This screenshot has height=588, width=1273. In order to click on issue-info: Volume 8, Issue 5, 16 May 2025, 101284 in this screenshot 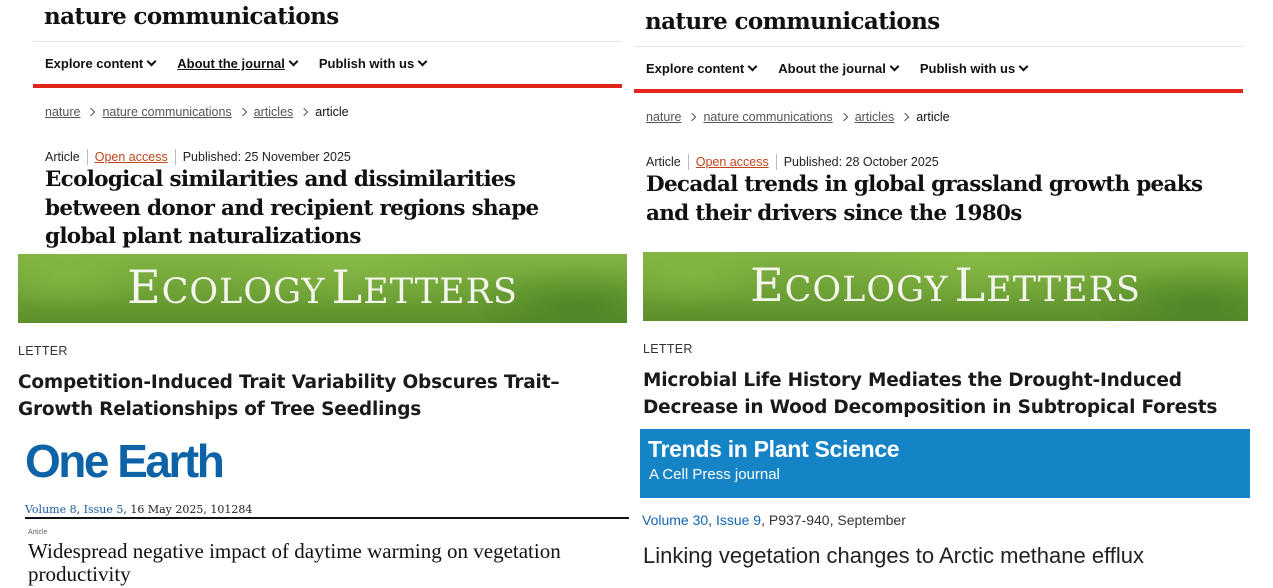, I will do `click(138, 509)`.